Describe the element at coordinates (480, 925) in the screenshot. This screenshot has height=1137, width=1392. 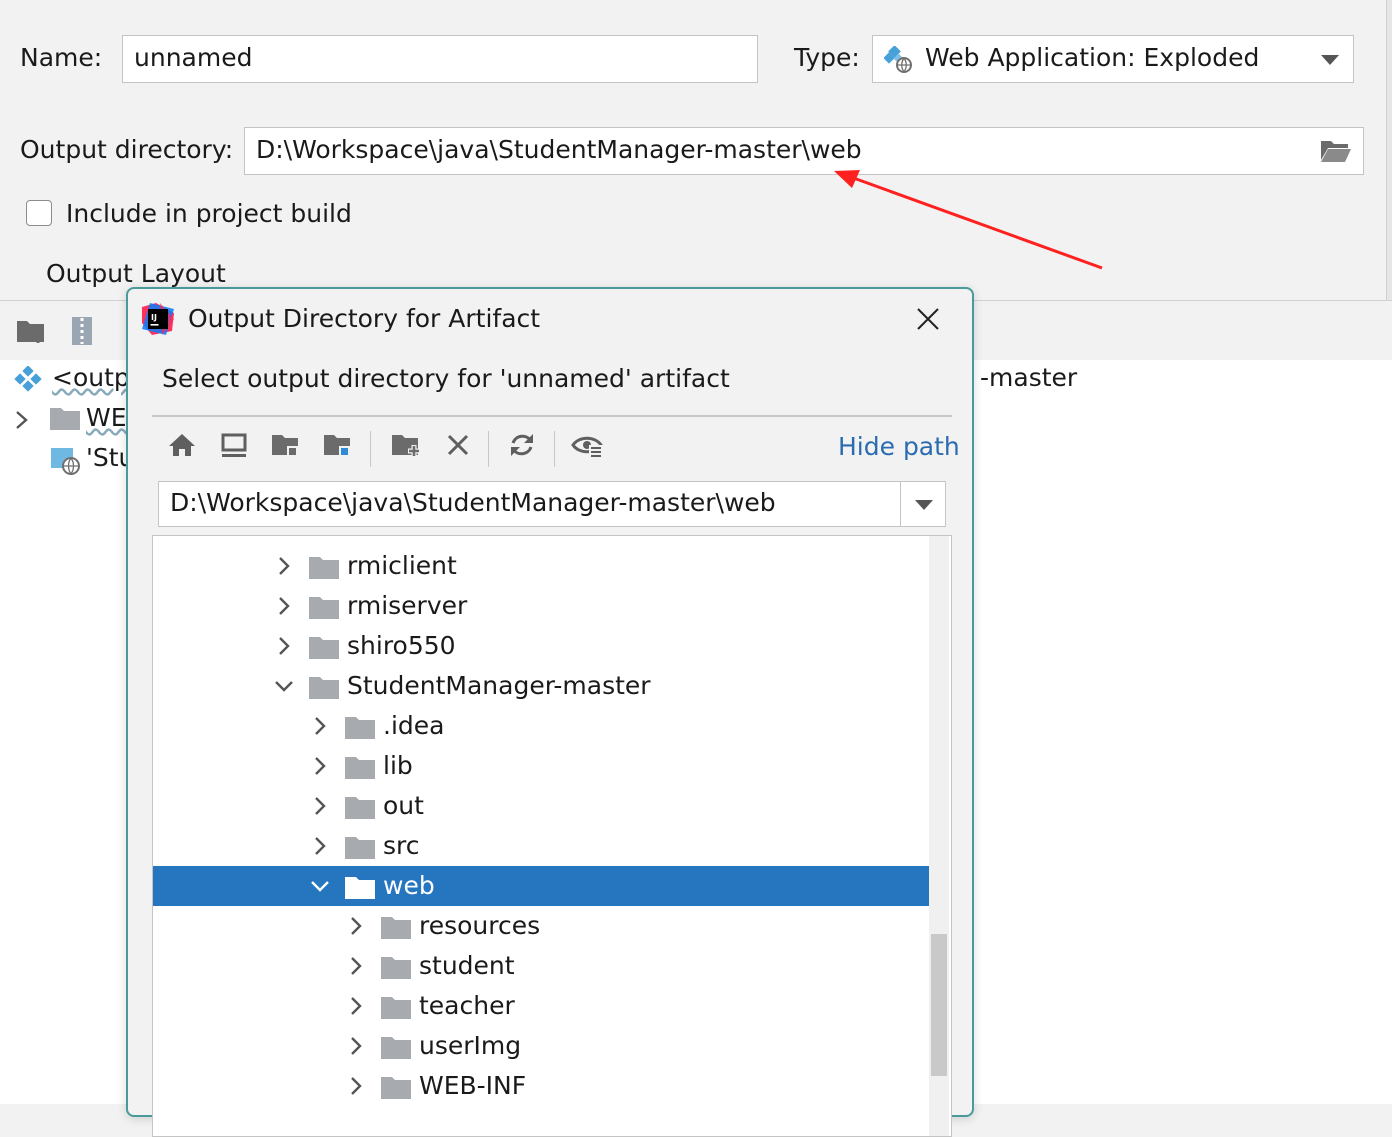
I see `tree-row-label: resources` at that location.